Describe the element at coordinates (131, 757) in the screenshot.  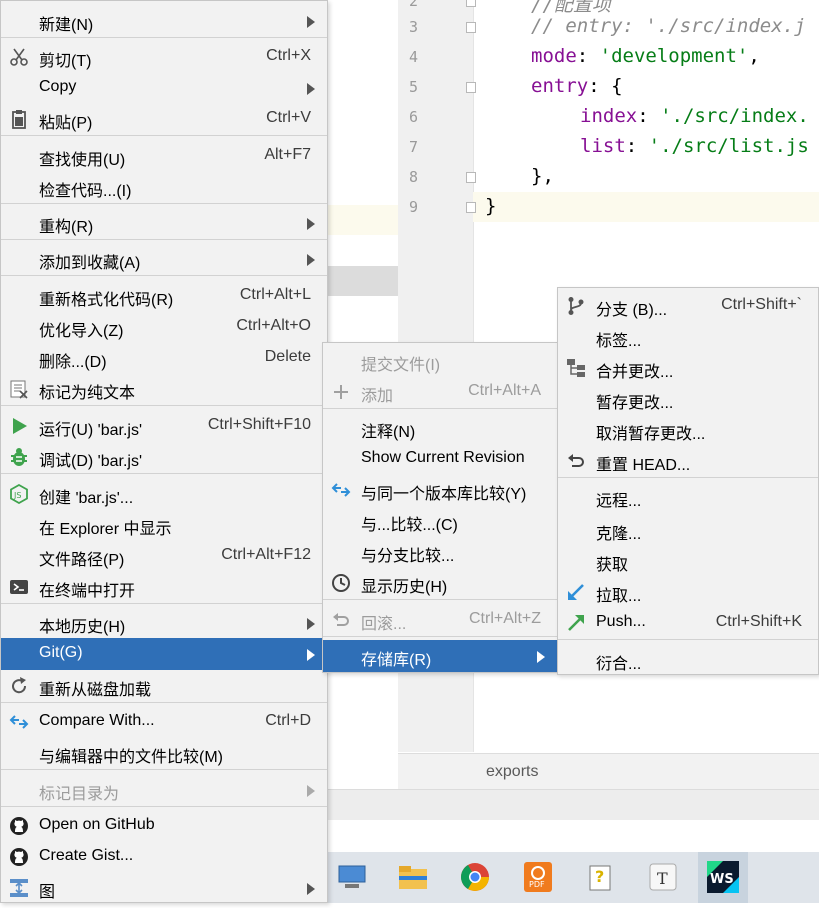
I see `menu-item-label: 与编辑器中的文件比较(M)` at that location.